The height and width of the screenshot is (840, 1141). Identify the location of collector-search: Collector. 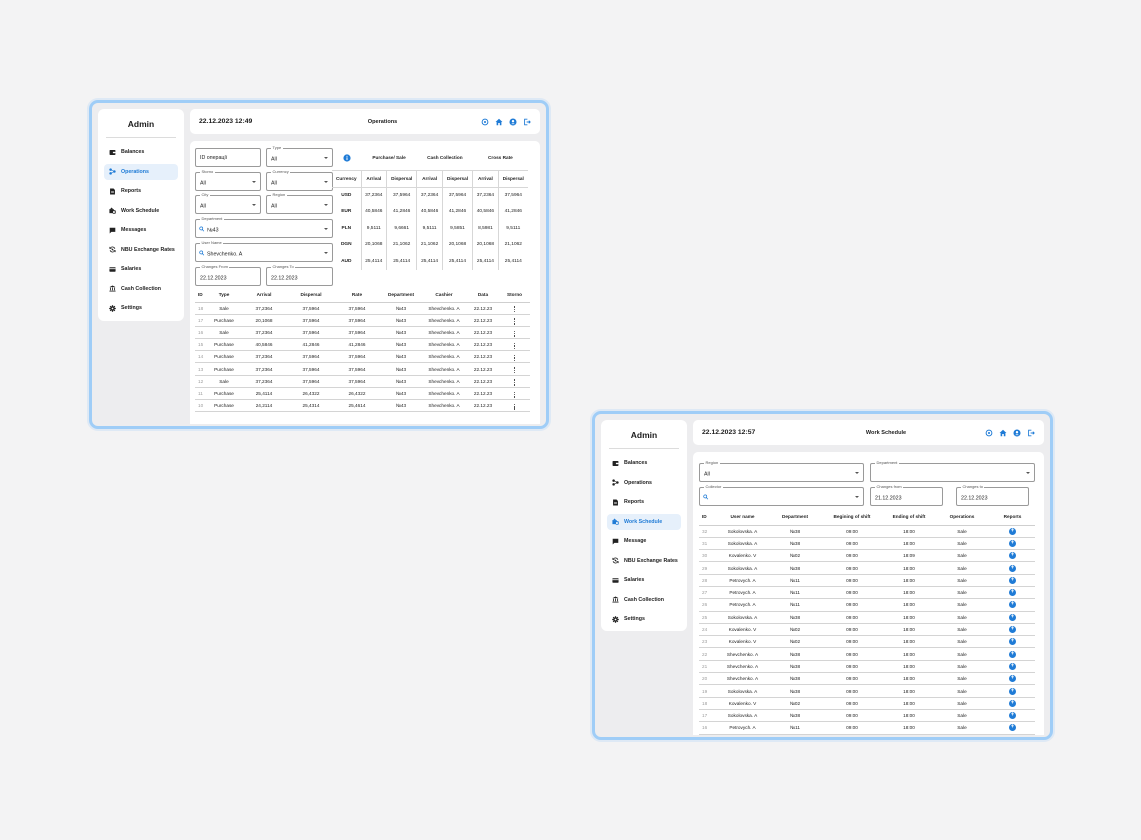
(781, 495).